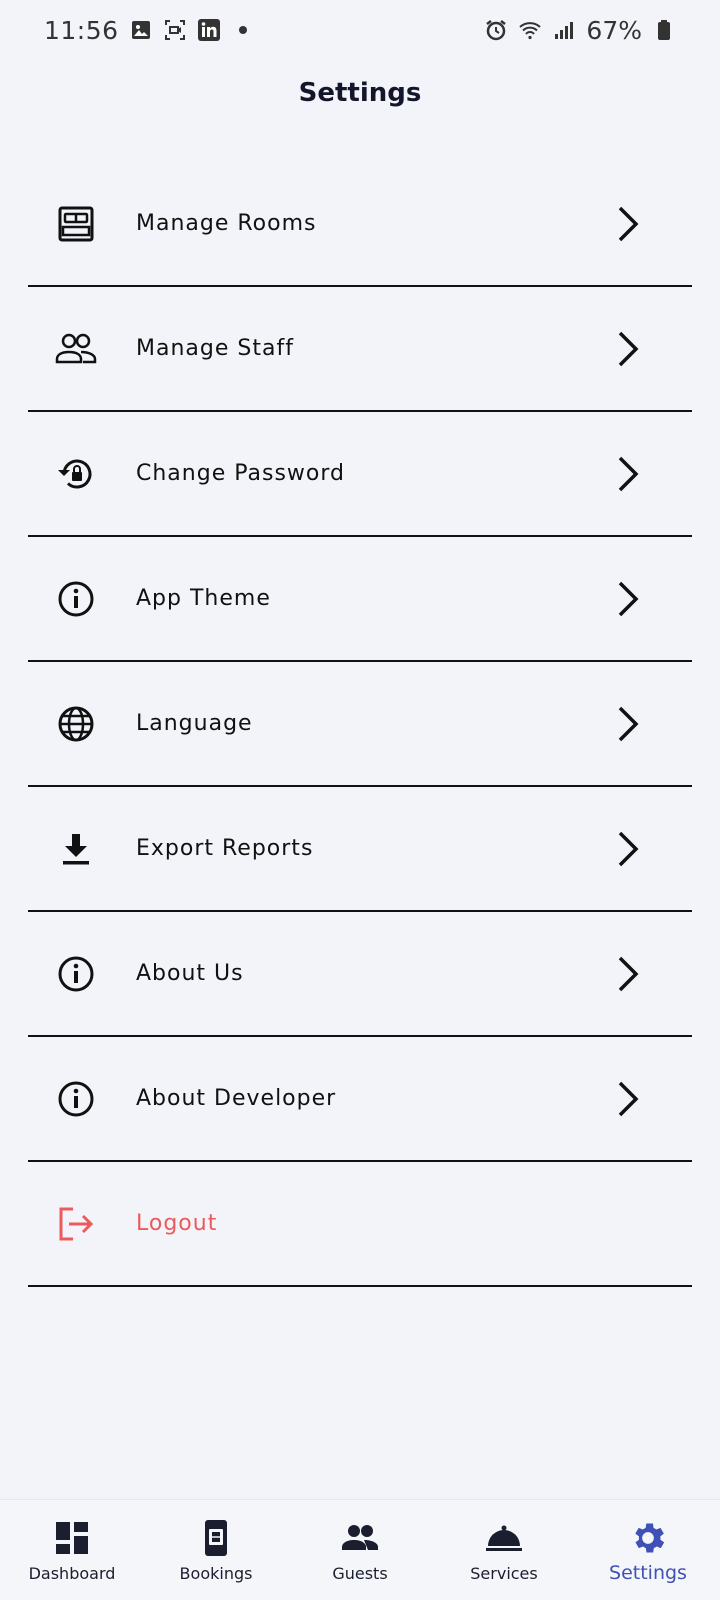 The image size is (720, 1600). I want to click on tab-dashboard: Dashboard, so click(72, 1541).